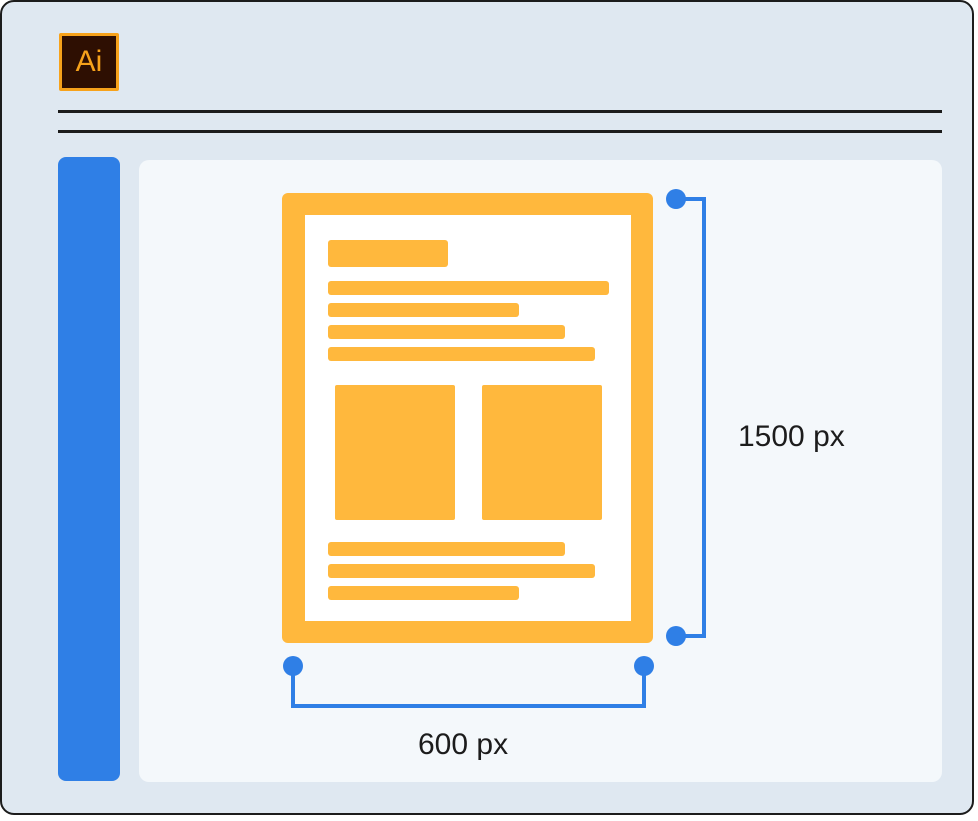  I want to click on toolbar-divider, so click(500, 131).